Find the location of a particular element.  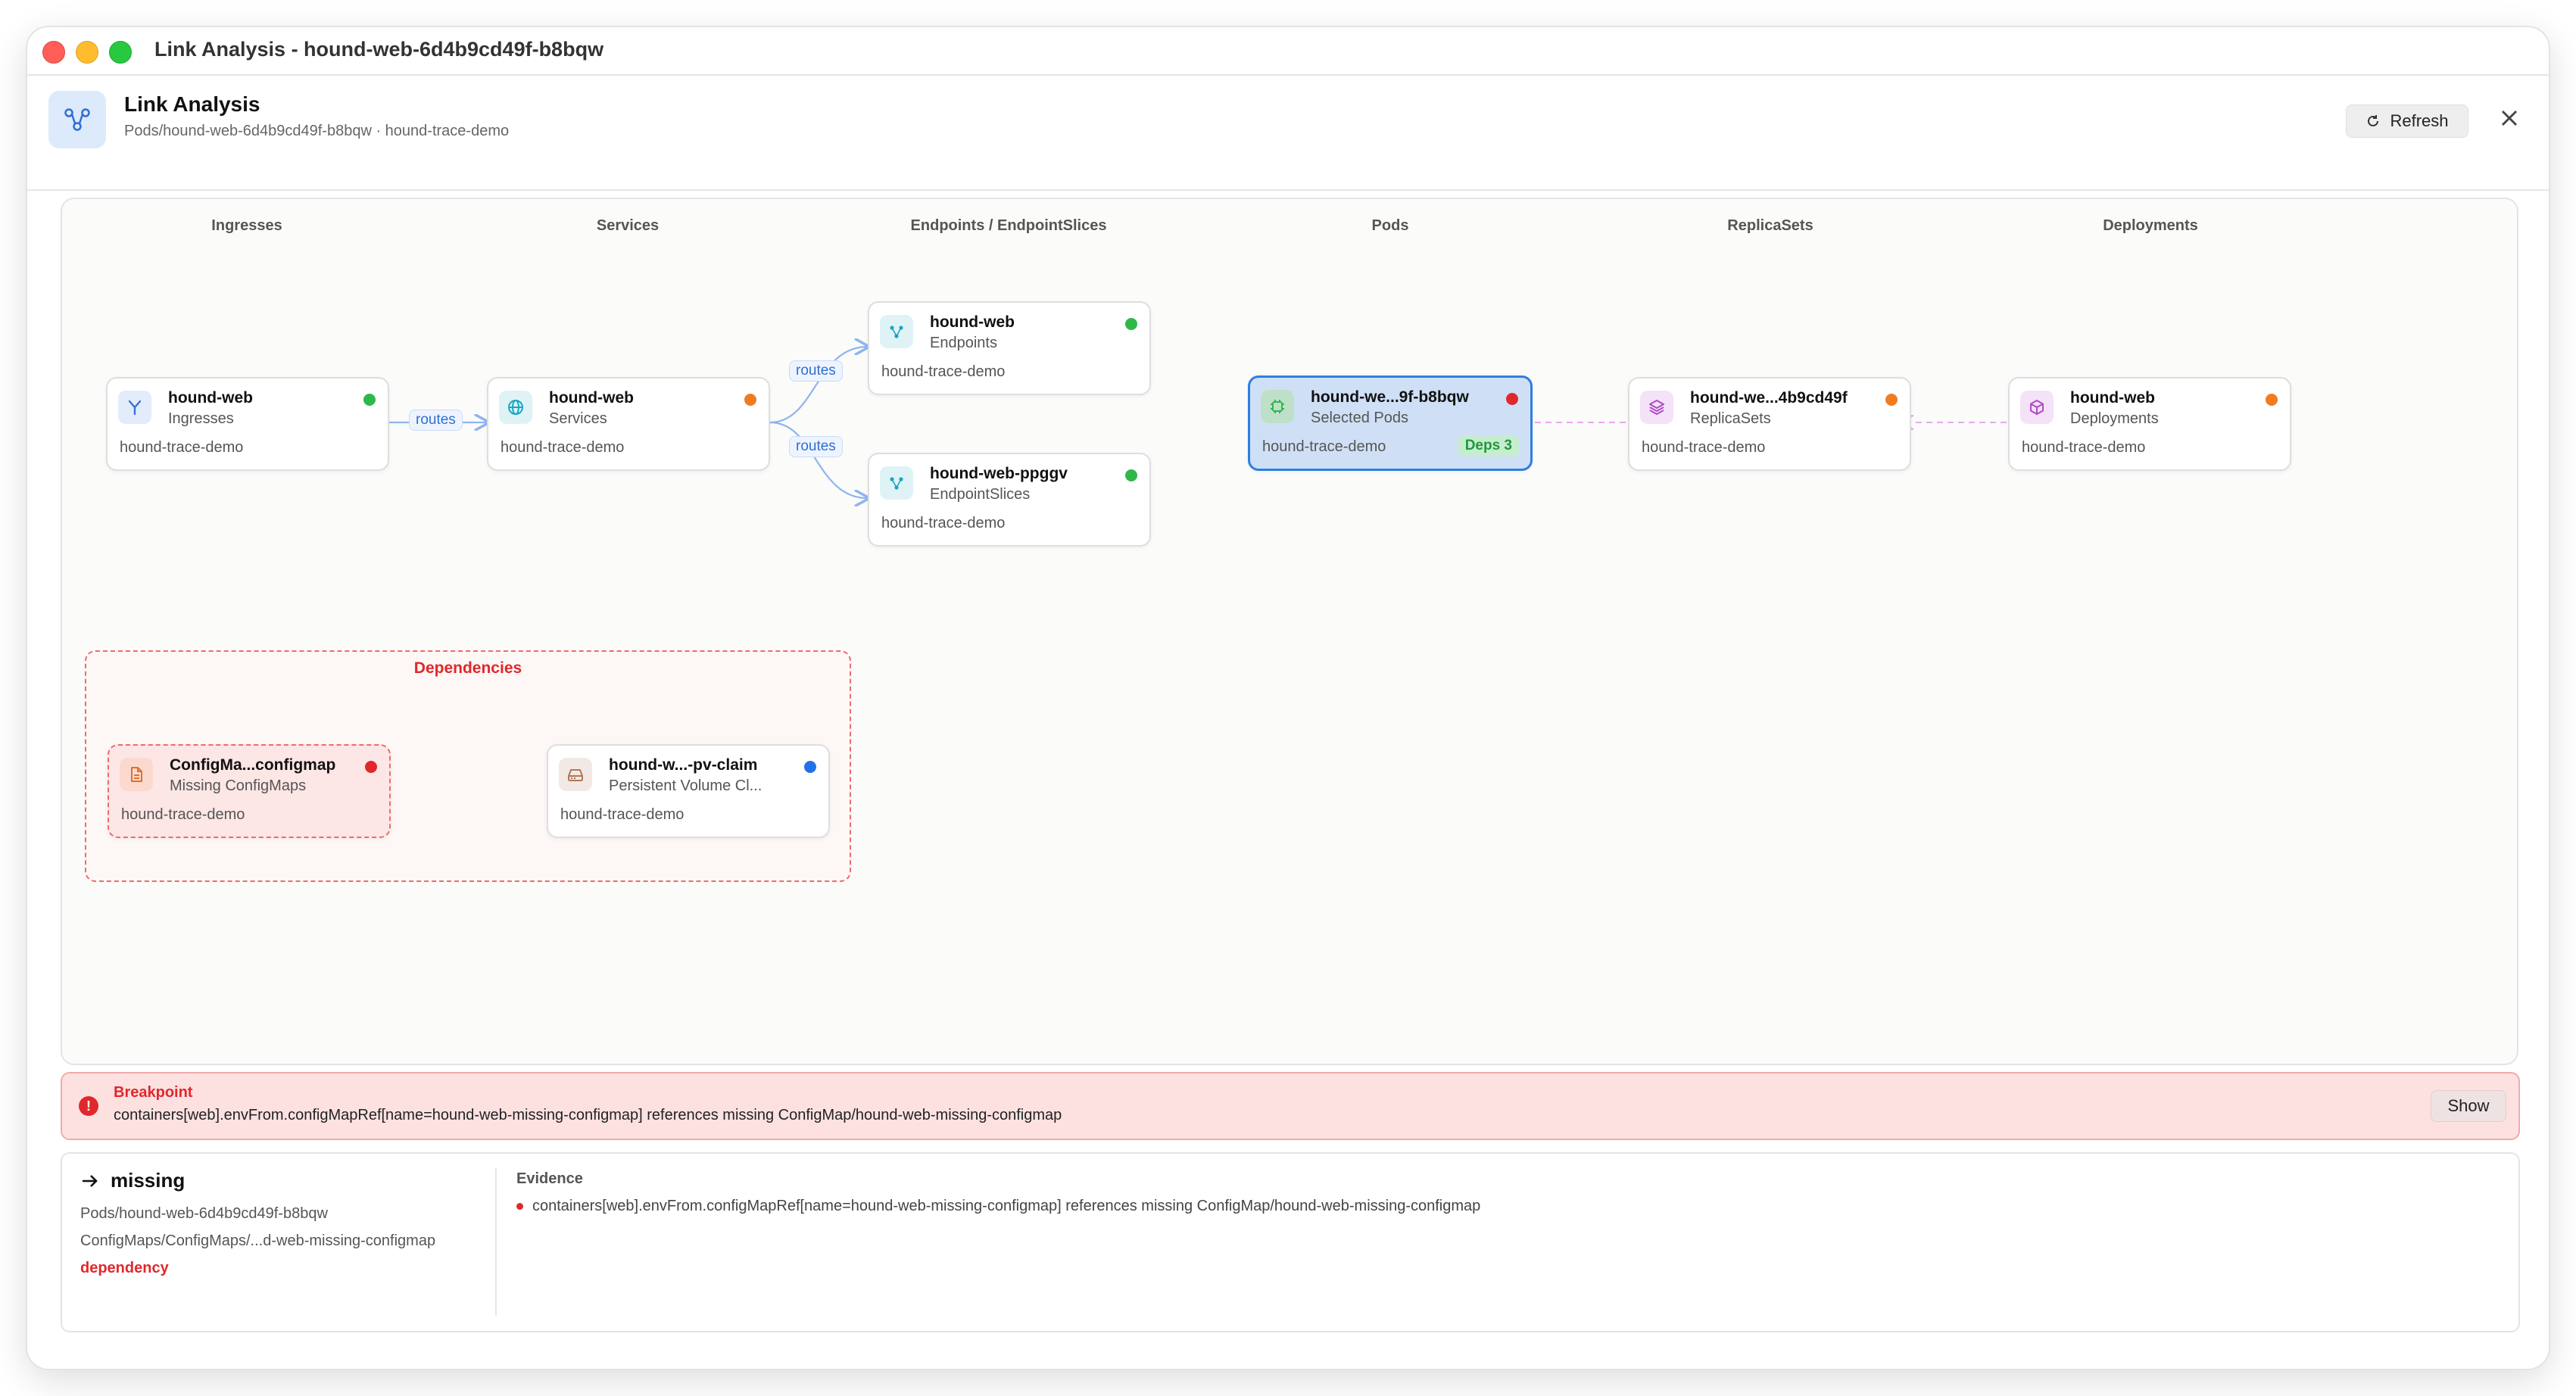

node-name: hound-w...-pv-claim is located at coordinates (683, 765).